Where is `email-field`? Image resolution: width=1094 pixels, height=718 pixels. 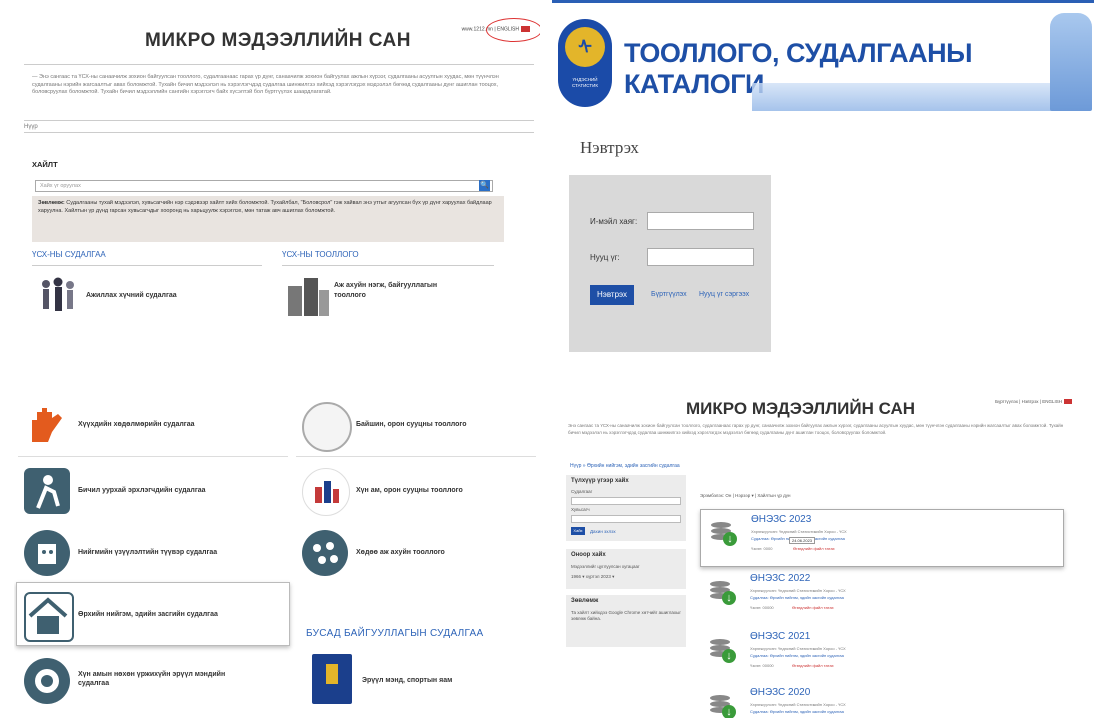
email-field is located at coordinates (700, 221).